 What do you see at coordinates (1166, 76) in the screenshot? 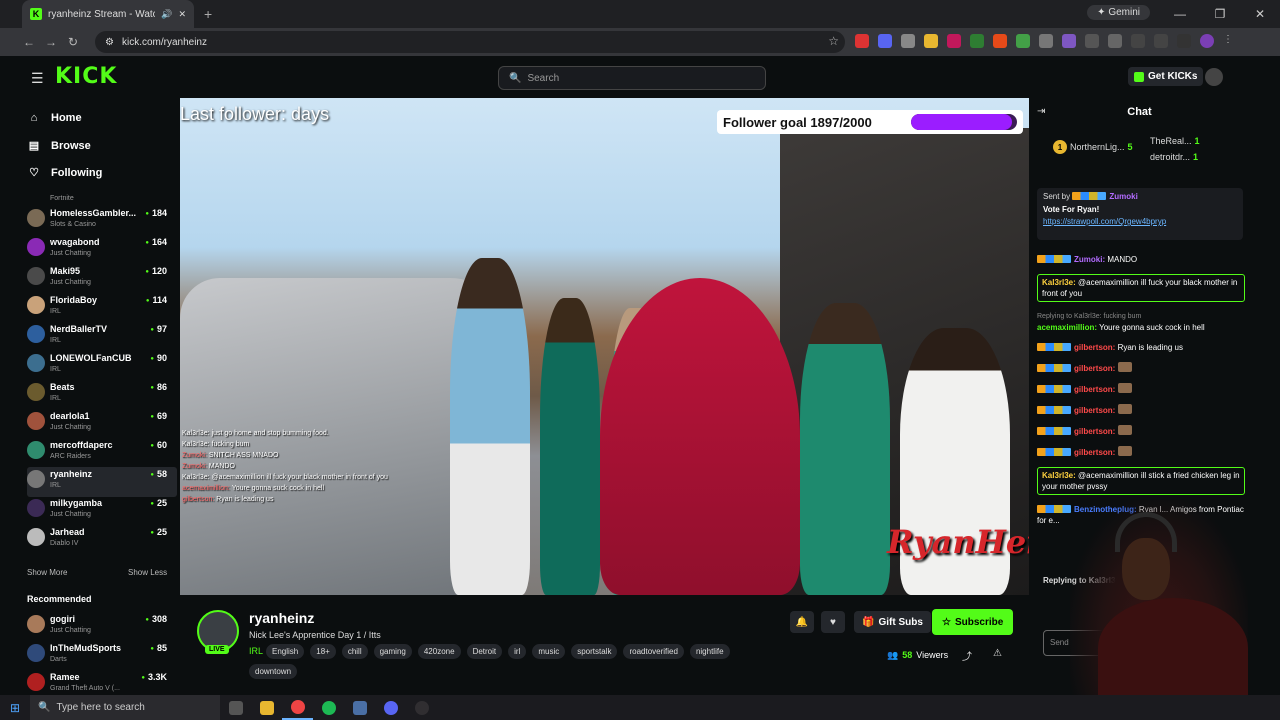
I see `get-kicks-button: Get KICKs` at bounding box center [1166, 76].